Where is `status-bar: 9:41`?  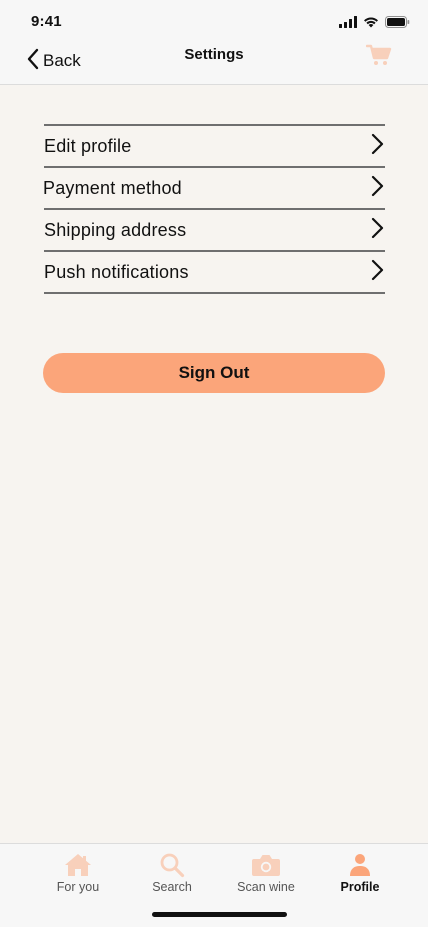 status-bar: 9:41 is located at coordinates (214, 21).